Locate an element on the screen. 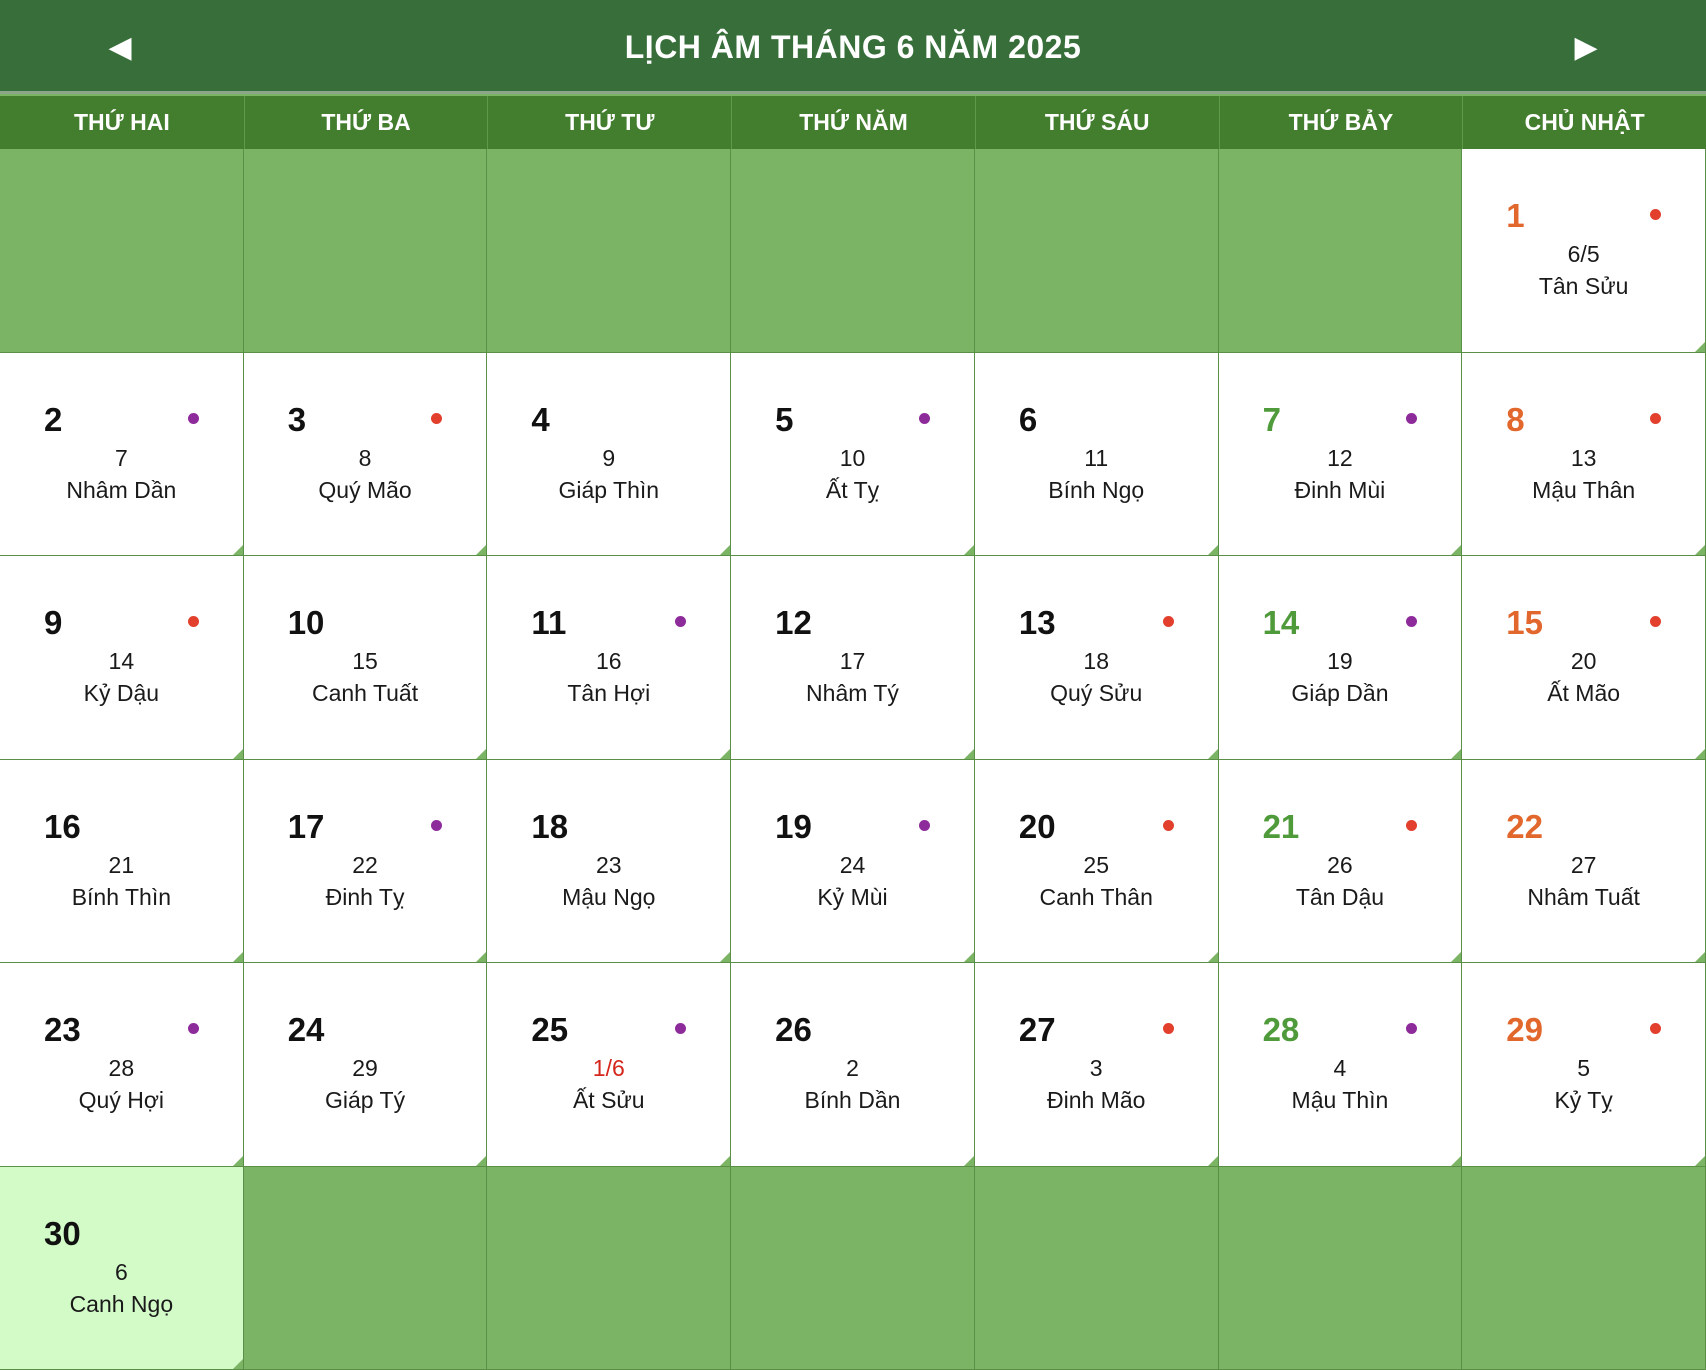 The height and width of the screenshot is (1370, 1706). lunar-date: 25 is located at coordinates (1096, 864).